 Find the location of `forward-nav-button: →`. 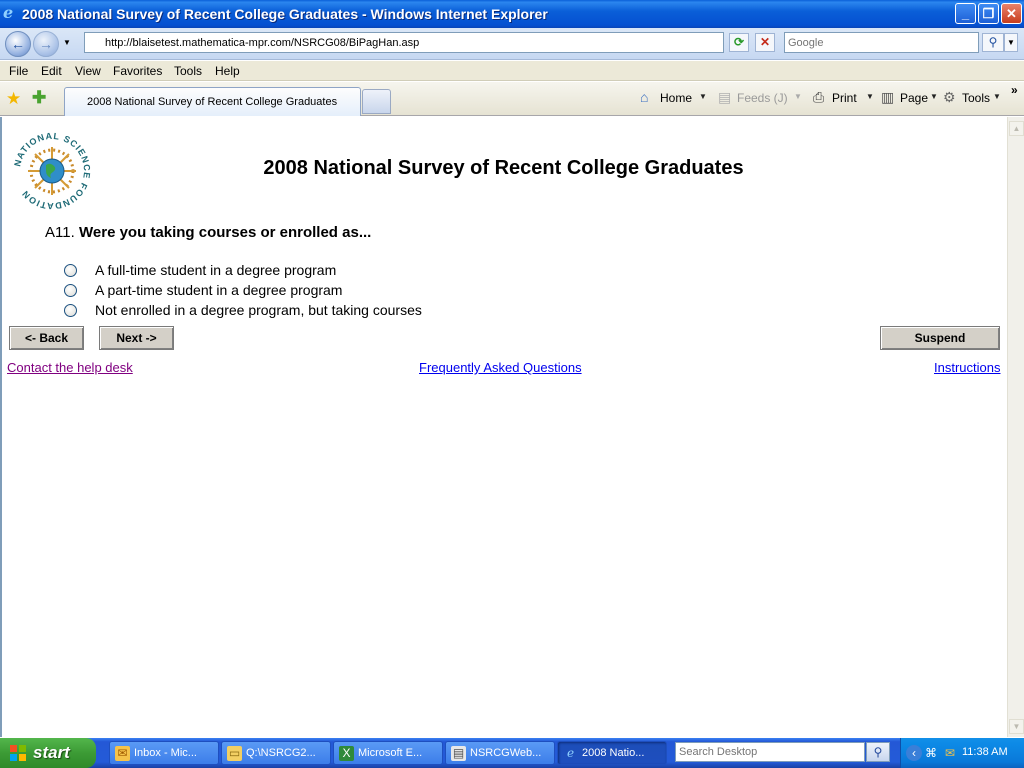

forward-nav-button: → is located at coordinates (46, 44).